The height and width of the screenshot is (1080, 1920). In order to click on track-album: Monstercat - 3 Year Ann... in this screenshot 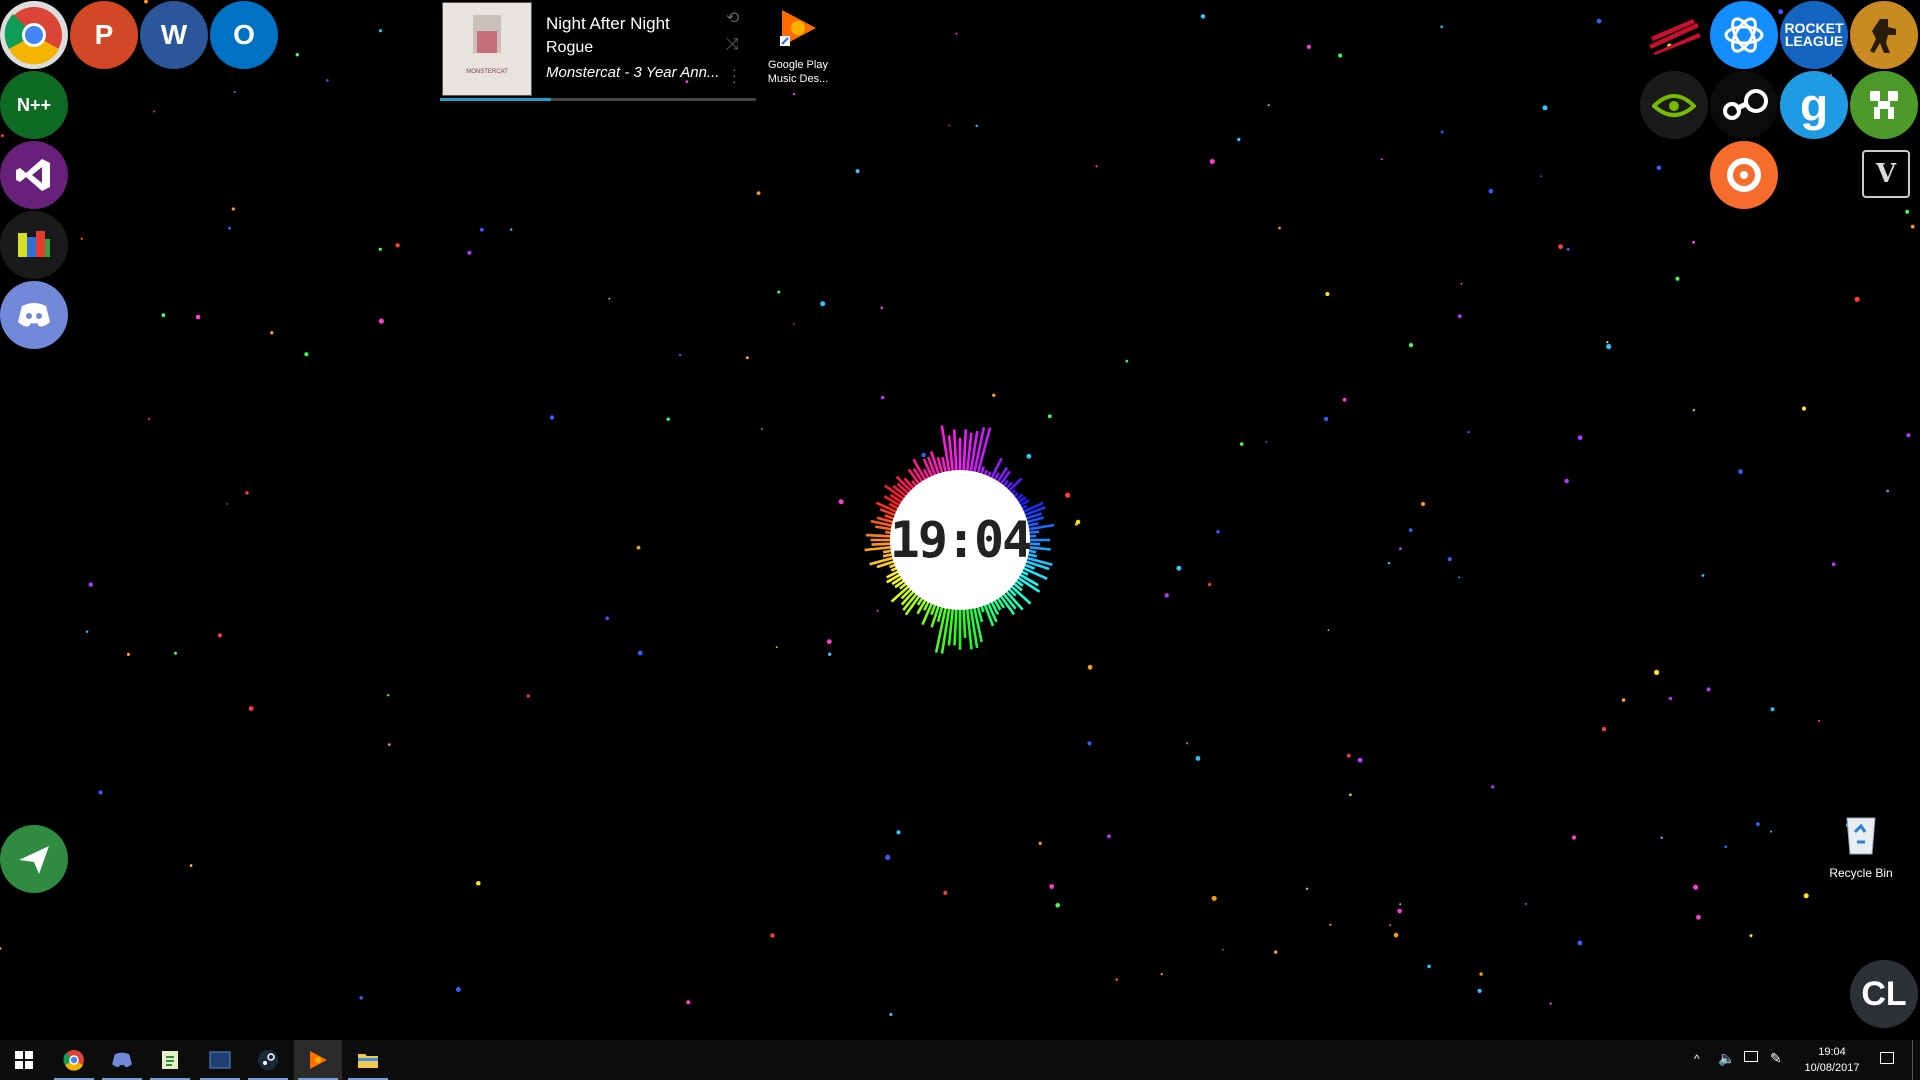, I will do `click(633, 72)`.